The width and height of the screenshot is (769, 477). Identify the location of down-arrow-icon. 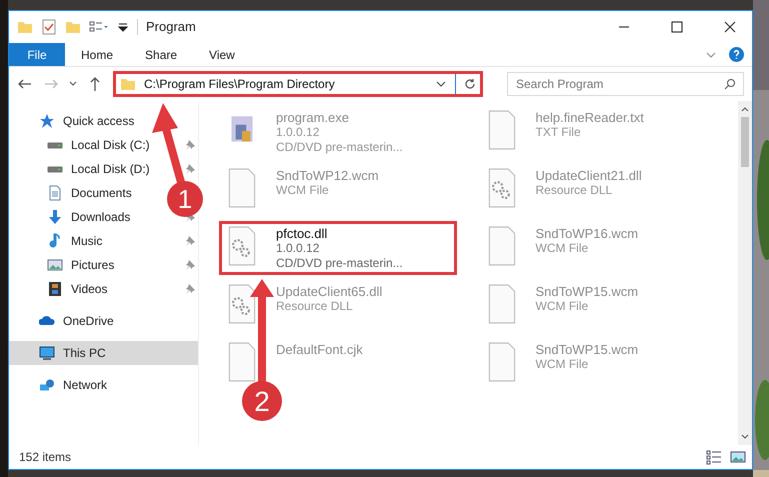
(55, 217).